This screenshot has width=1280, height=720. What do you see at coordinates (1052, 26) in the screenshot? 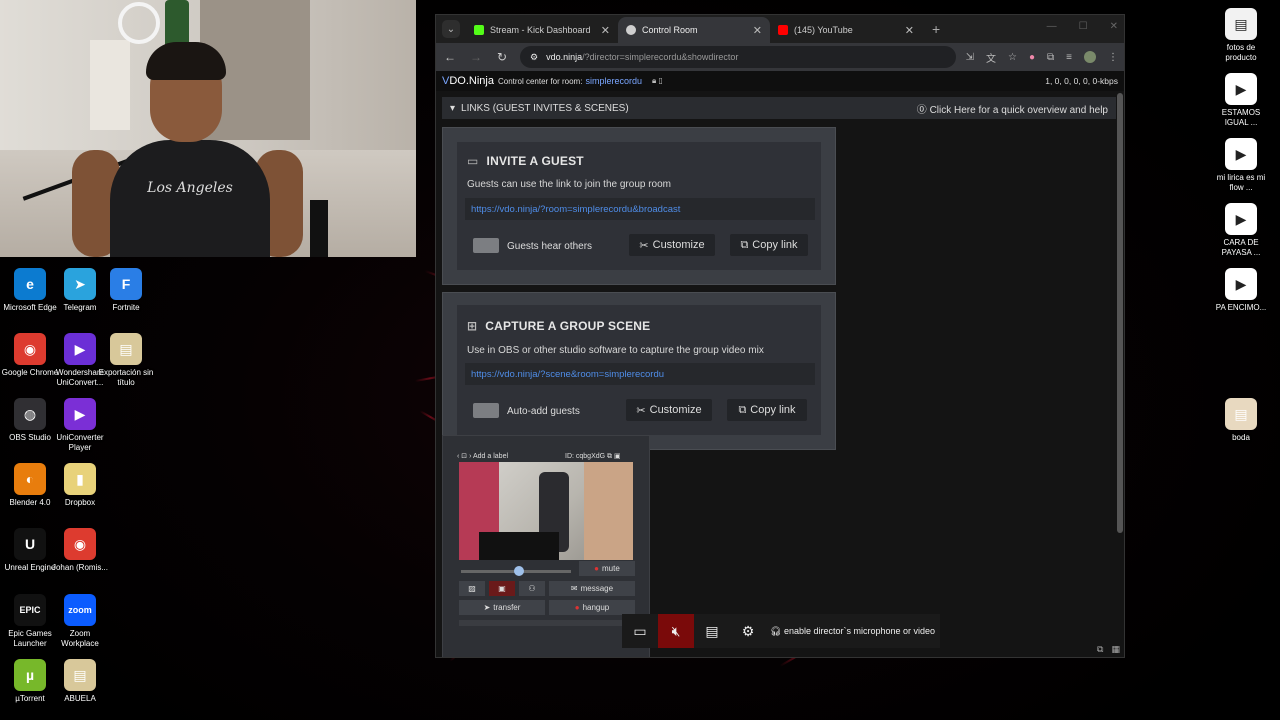
I see `minimize-icon: —` at bounding box center [1052, 26].